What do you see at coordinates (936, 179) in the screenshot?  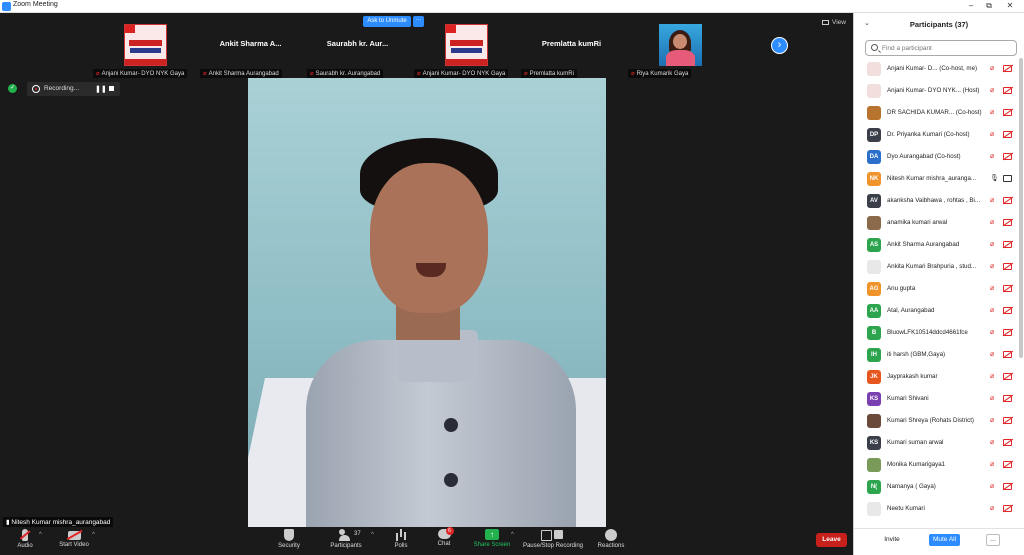 I see `participant-row: NK Nitesh Kumar mishra_auranga... 🎙` at bounding box center [936, 179].